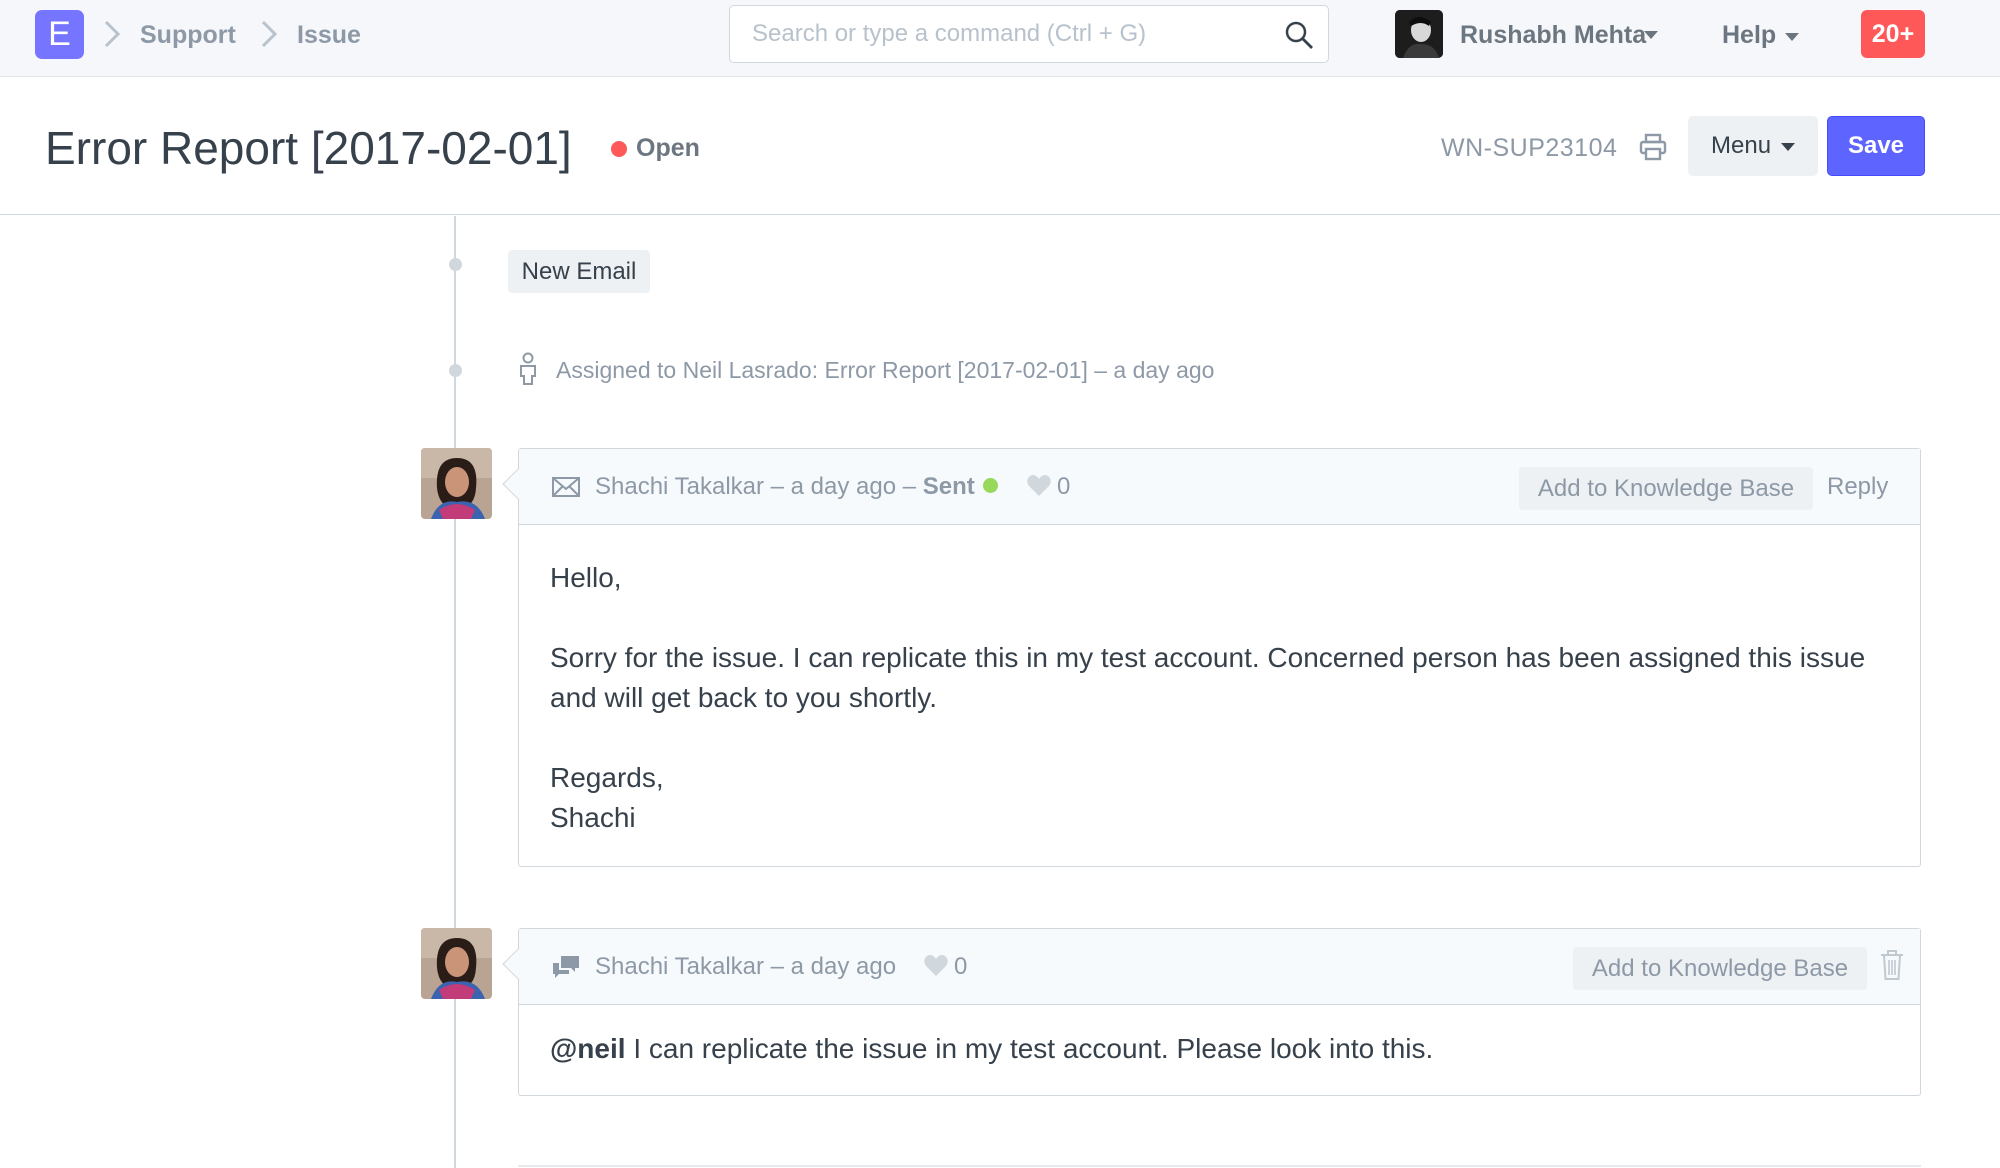 This screenshot has height=1168, width=2000. I want to click on trash-icon, so click(1892, 965).